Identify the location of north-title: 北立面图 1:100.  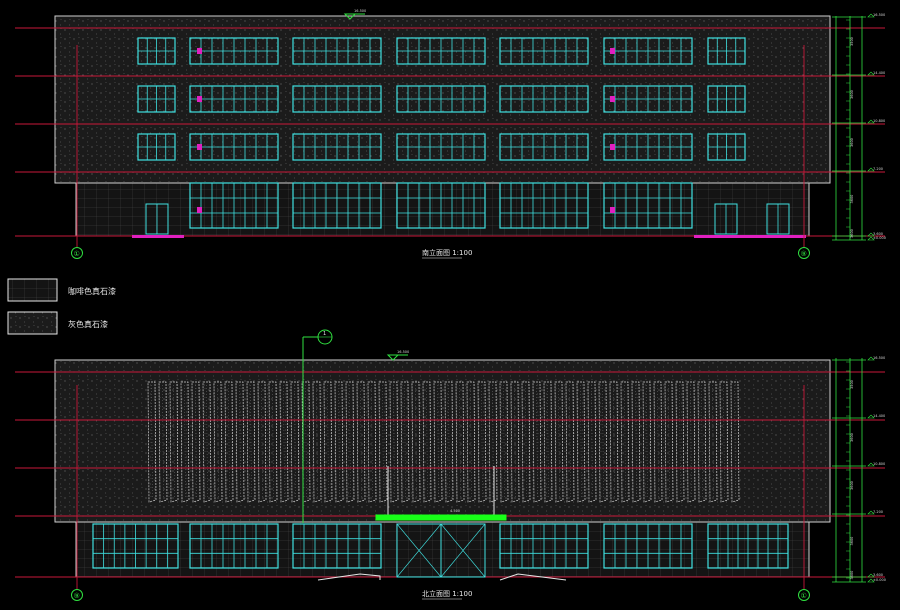
(447, 593).